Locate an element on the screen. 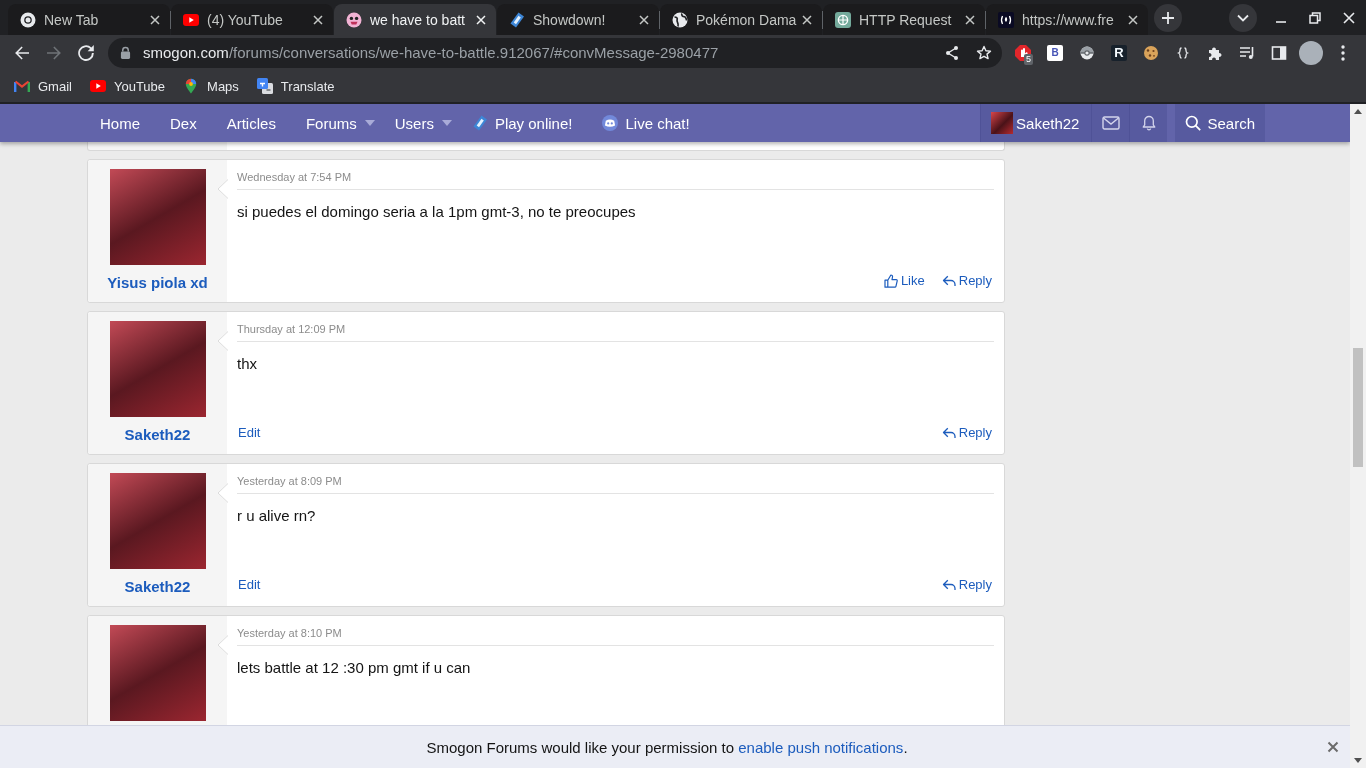 This screenshot has height=768, width=1366. message-text: lets battle at 12 :30 pm gmt if u can is located at coordinates (354, 668).